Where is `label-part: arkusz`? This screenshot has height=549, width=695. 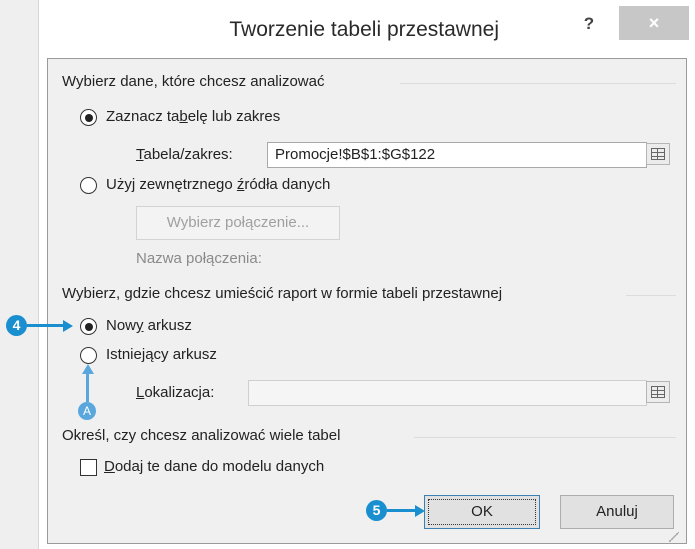 label-part: arkusz is located at coordinates (167, 325).